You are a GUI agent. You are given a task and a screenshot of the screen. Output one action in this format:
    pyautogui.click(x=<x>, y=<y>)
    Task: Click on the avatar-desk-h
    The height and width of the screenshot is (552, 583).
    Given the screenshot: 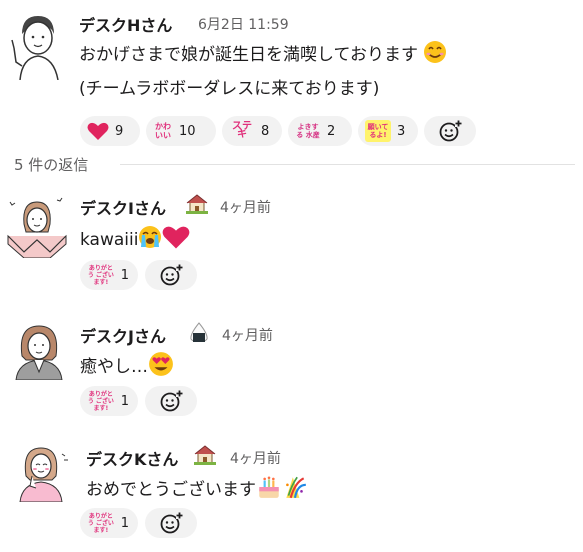 What is the action you would take?
    pyautogui.click(x=34, y=44)
    